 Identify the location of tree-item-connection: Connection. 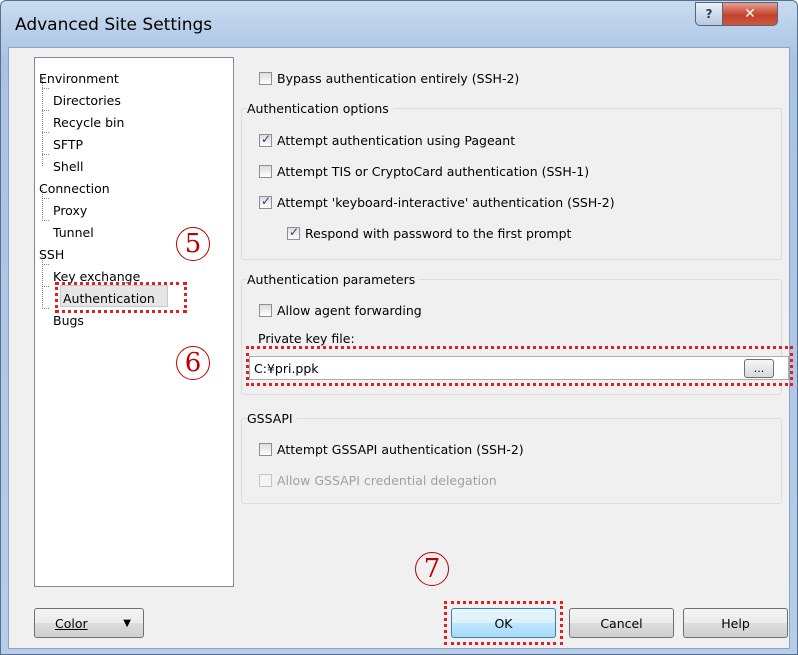
(74, 188).